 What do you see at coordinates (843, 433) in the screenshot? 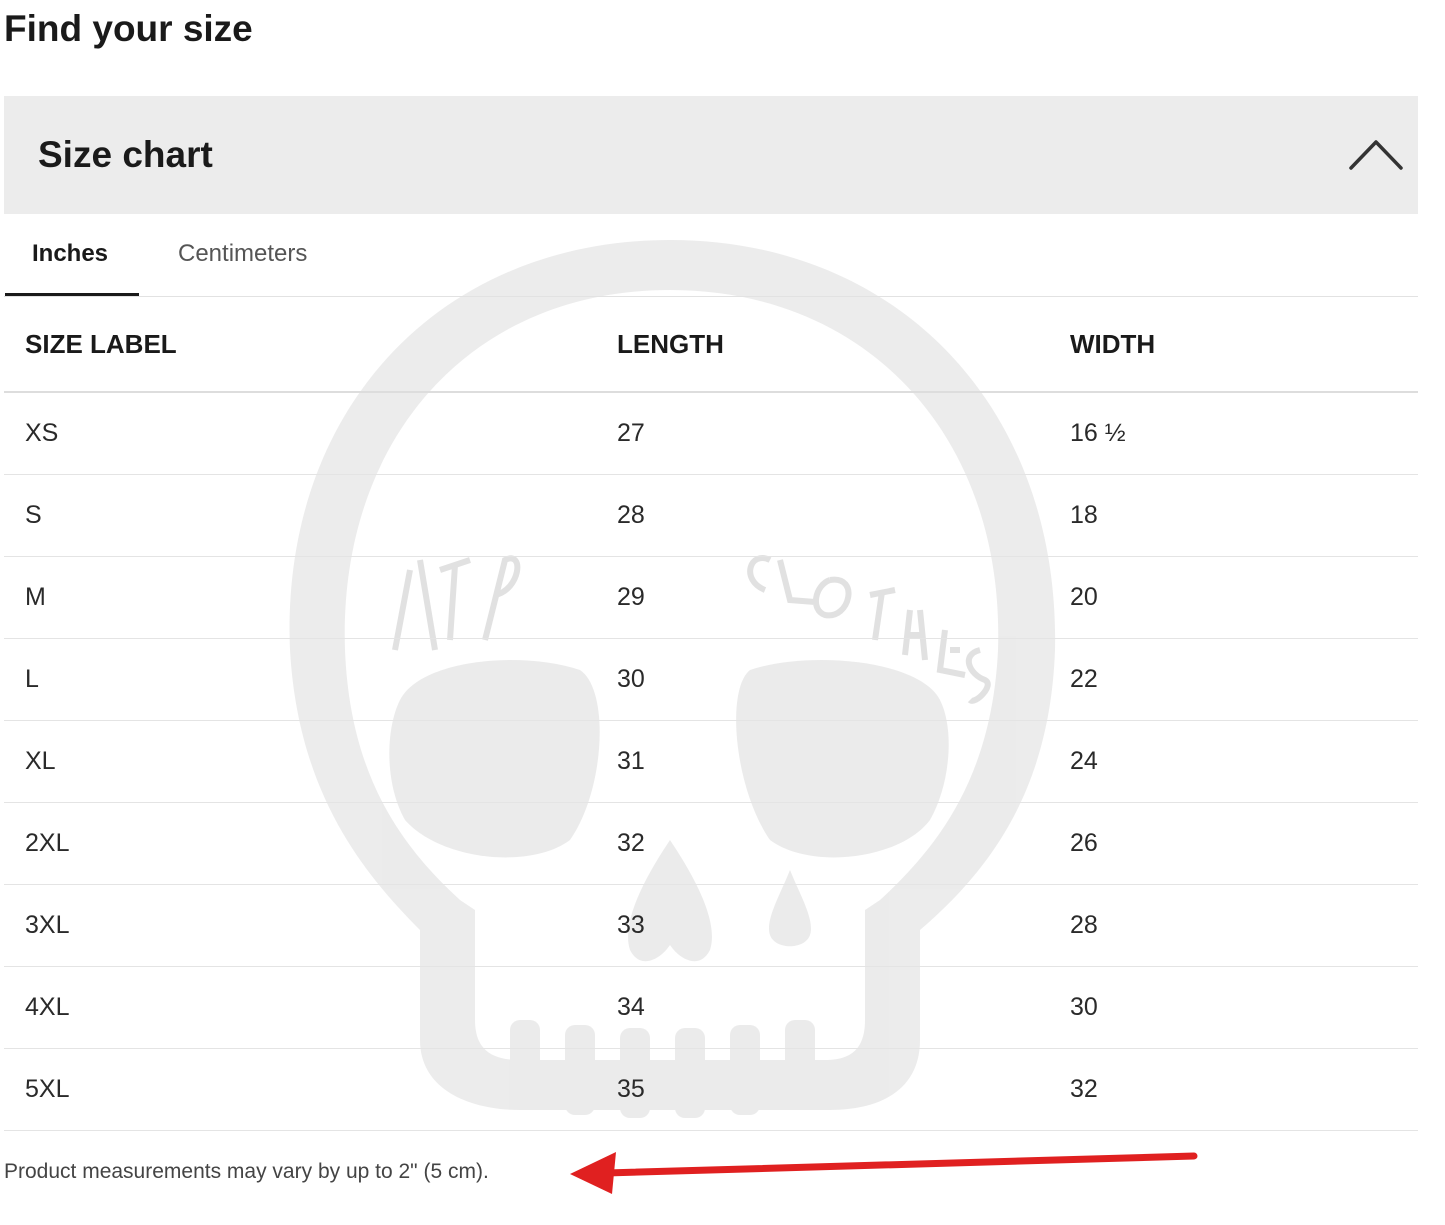
I see `length-cell: 27` at bounding box center [843, 433].